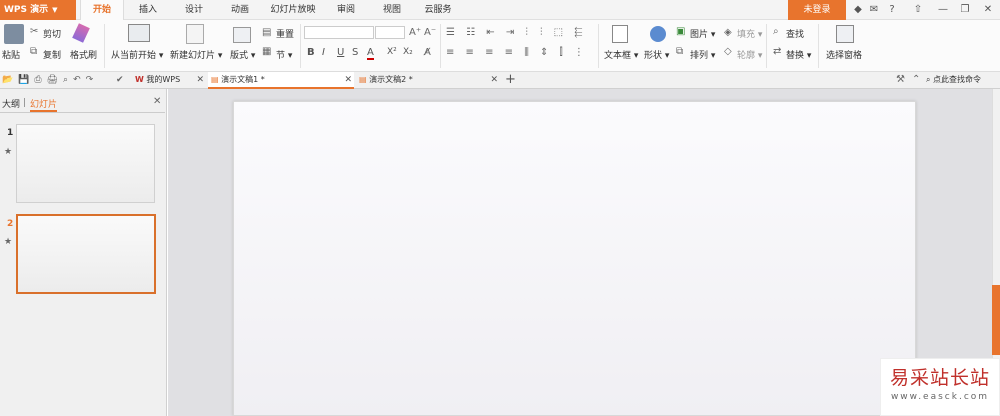 This screenshot has height=416, width=1000. Describe the element at coordinates (776, 31) in the screenshot. I see `search-icon: ⌕` at that location.